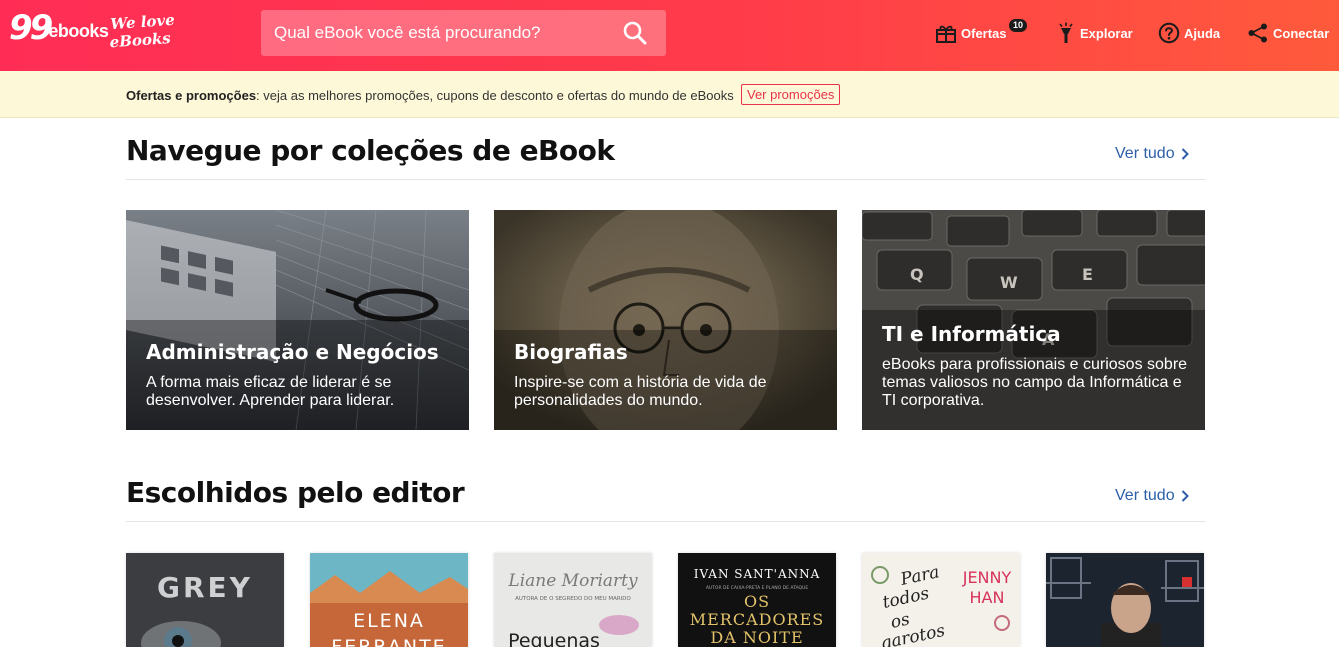 Image resolution: width=1339 pixels, height=647 pixels. What do you see at coordinates (140, 40) in the screenshot?
I see `tagline-line2: eBooks` at bounding box center [140, 40].